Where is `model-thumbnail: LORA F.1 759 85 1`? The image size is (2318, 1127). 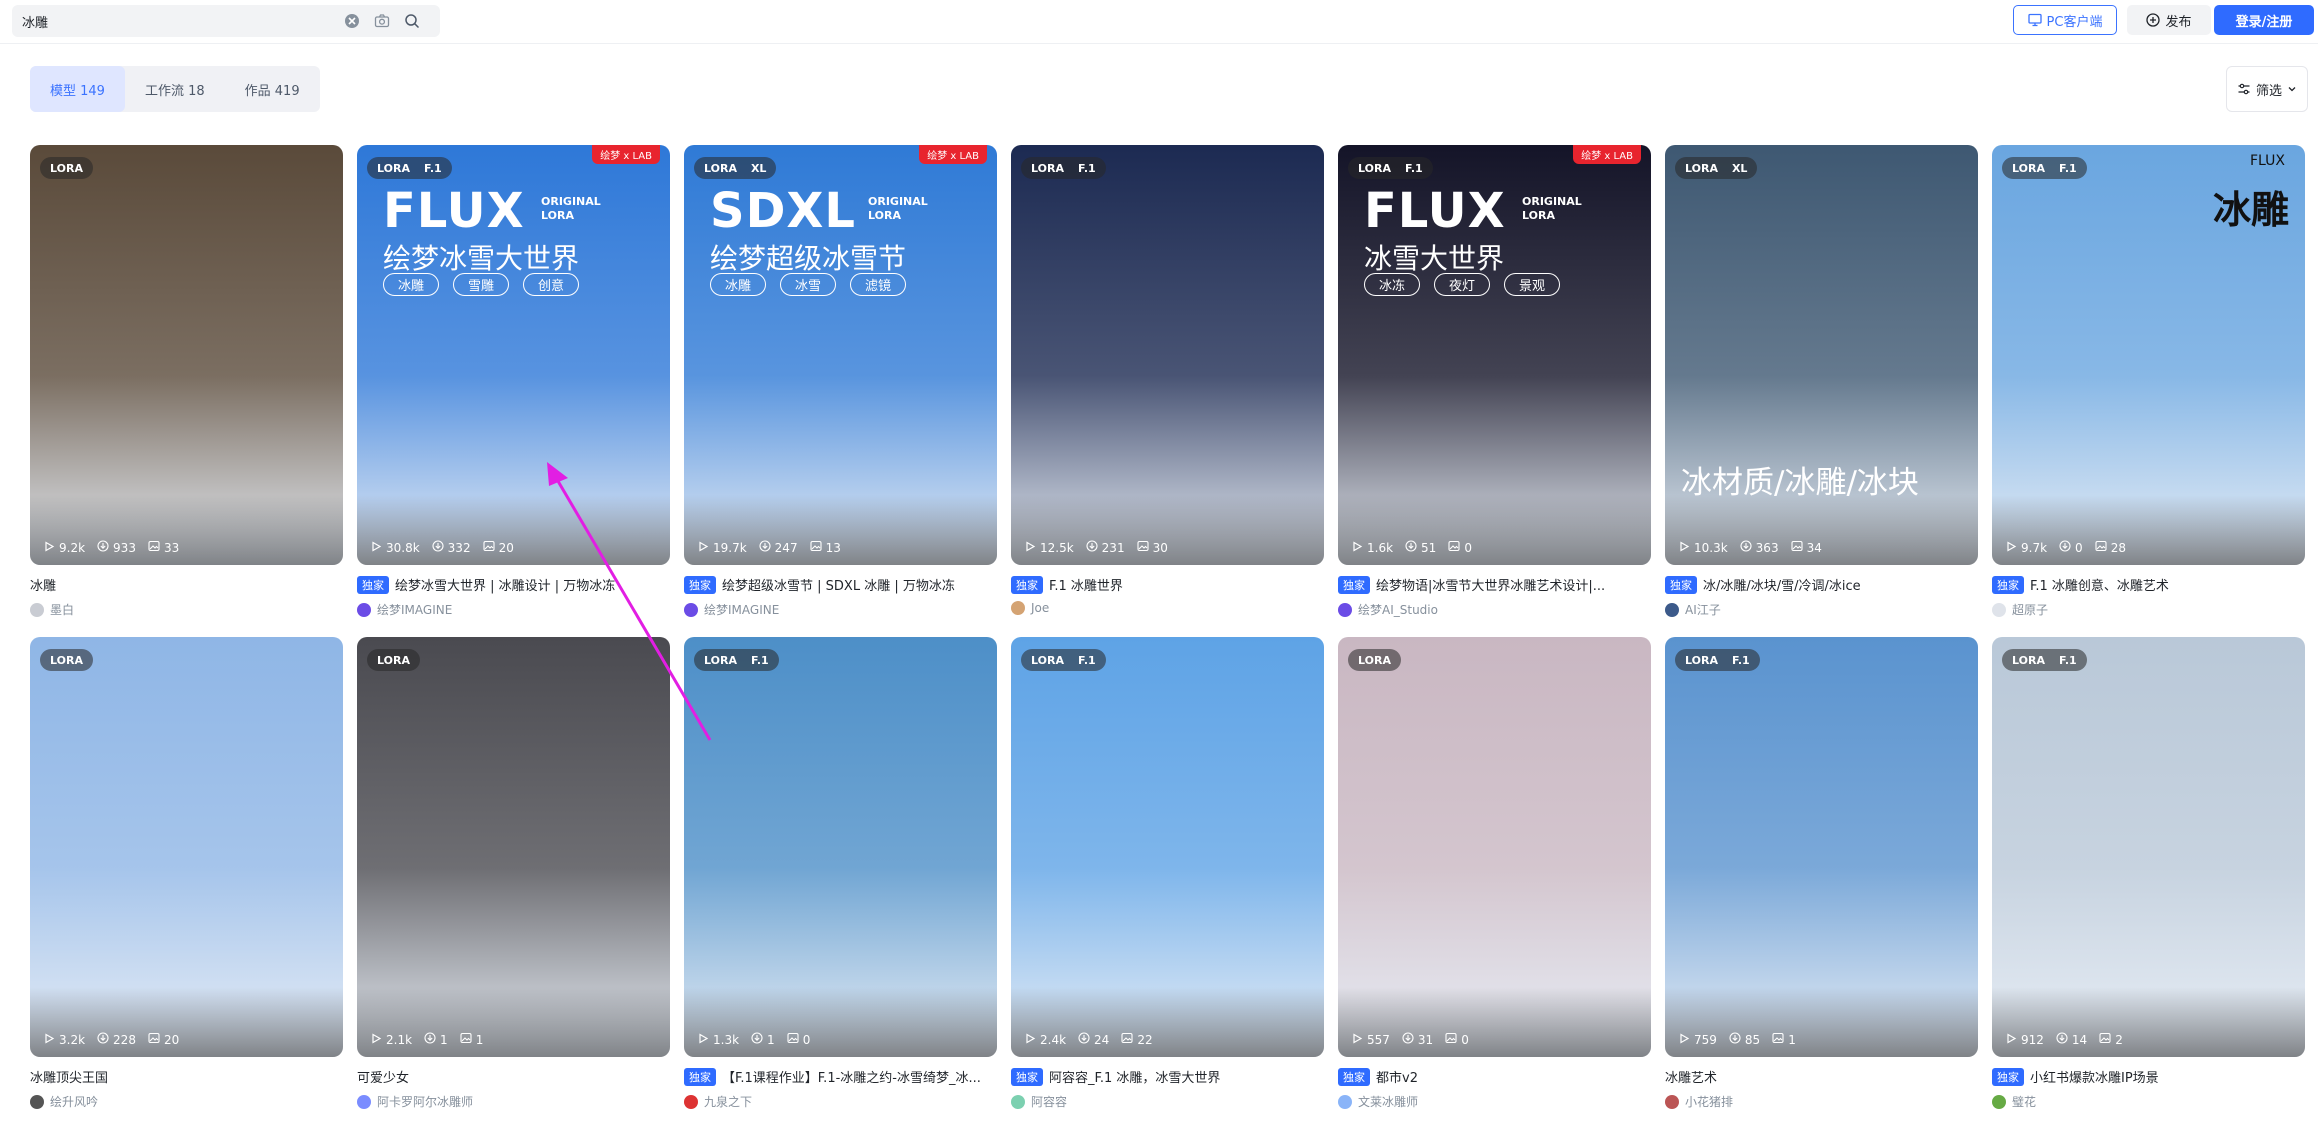
model-thumbnail: LORA F.1 759 85 1 is located at coordinates (1821, 847).